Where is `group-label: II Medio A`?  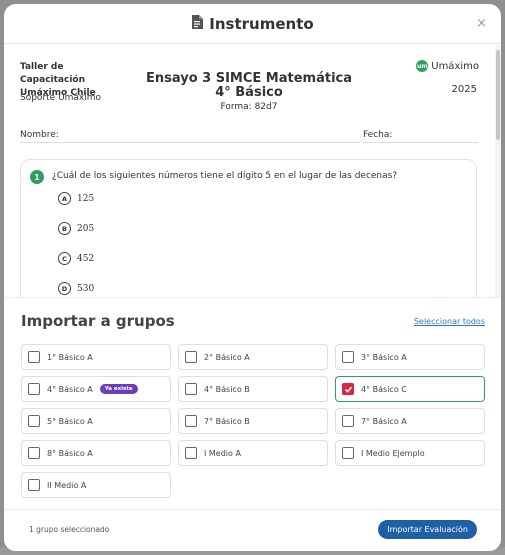 group-label: II Medio A is located at coordinates (67, 485).